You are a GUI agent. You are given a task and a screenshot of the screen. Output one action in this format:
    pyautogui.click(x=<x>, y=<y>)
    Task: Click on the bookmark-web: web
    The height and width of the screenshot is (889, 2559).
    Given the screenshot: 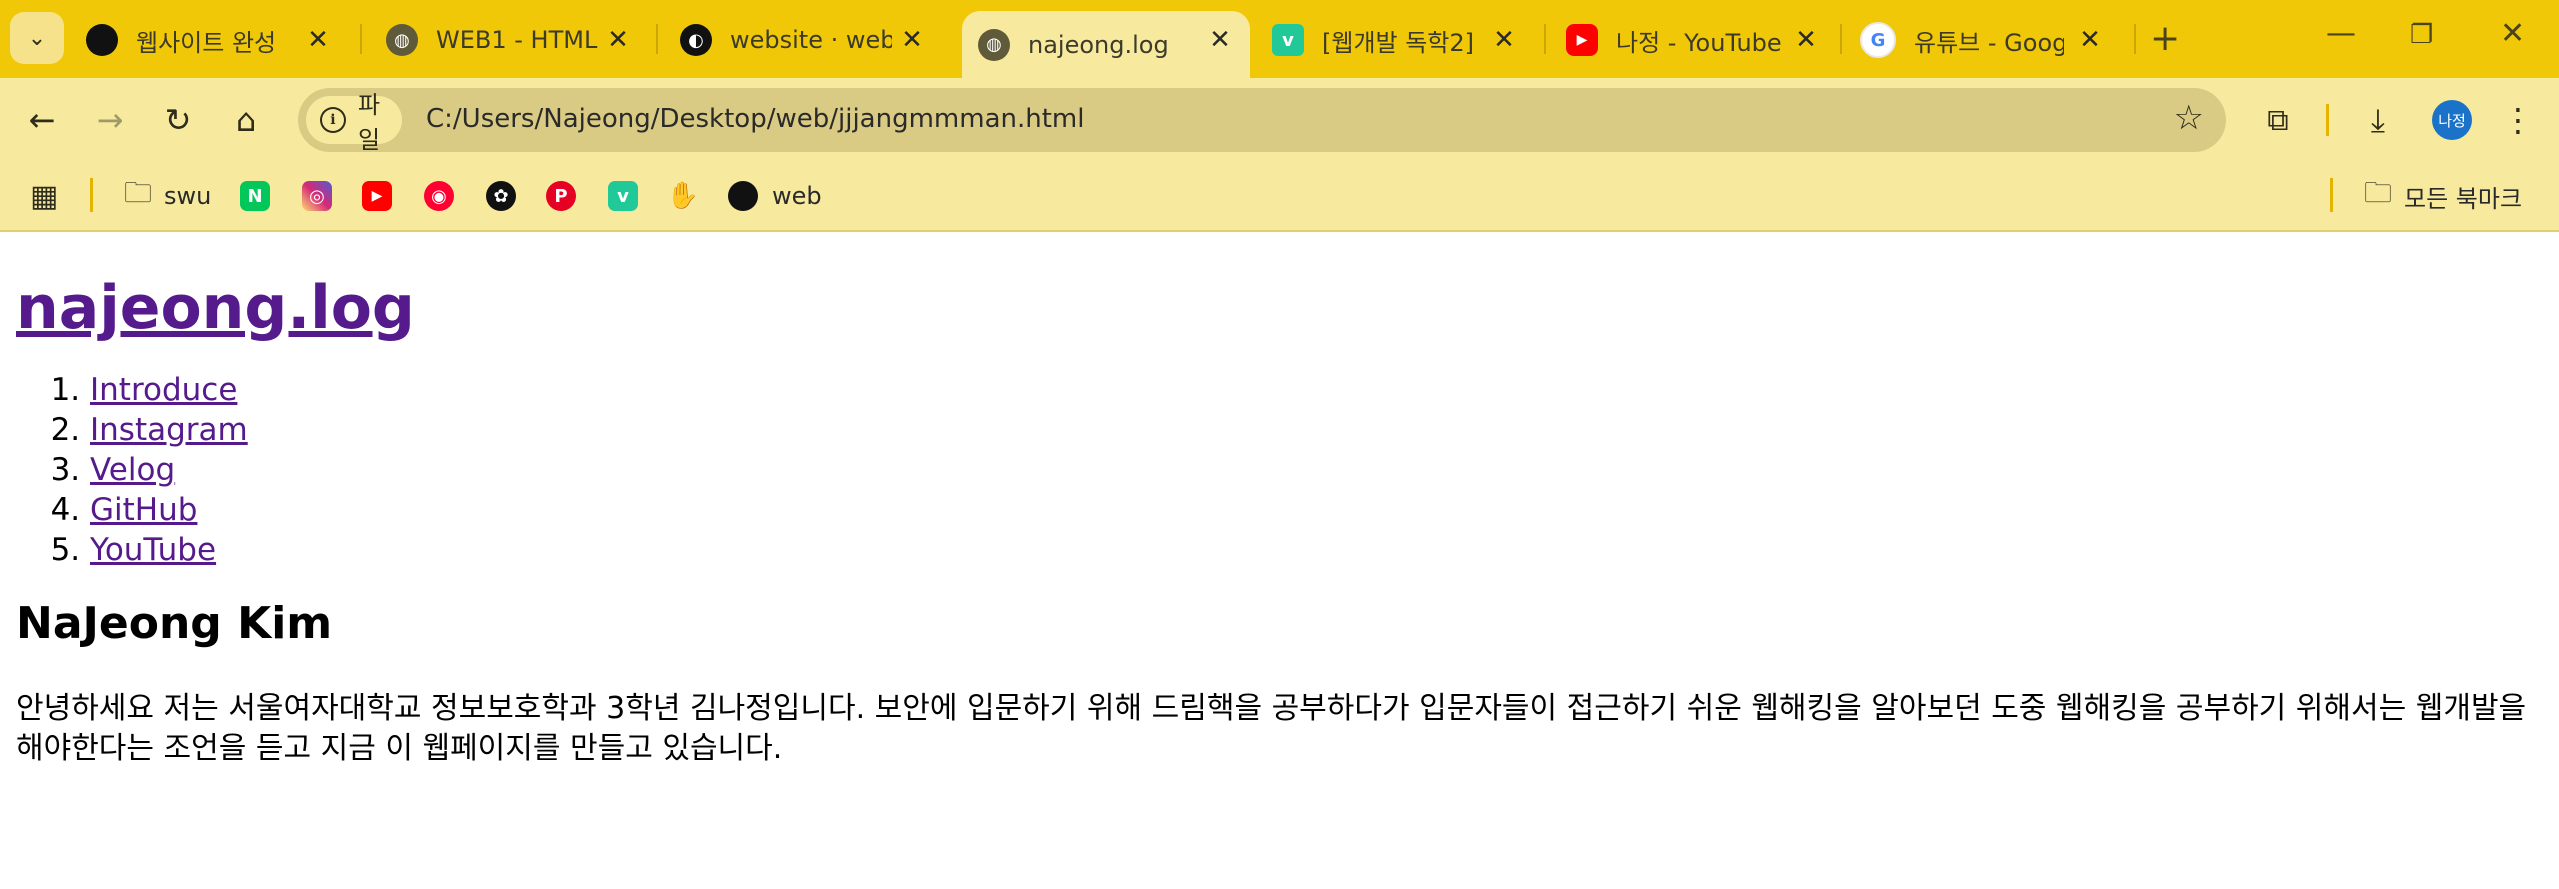 What is the action you would take?
    pyautogui.click(x=775, y=196)
    